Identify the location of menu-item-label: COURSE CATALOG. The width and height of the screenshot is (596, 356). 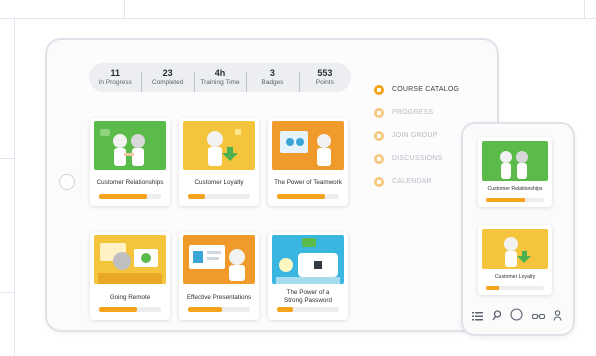
(426, 89).